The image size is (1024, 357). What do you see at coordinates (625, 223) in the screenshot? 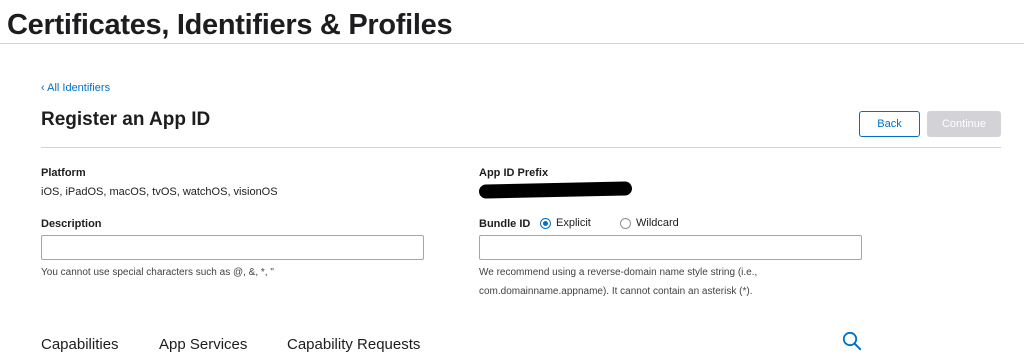
I see `wildcard-radio` at bounding box center [625, 223].